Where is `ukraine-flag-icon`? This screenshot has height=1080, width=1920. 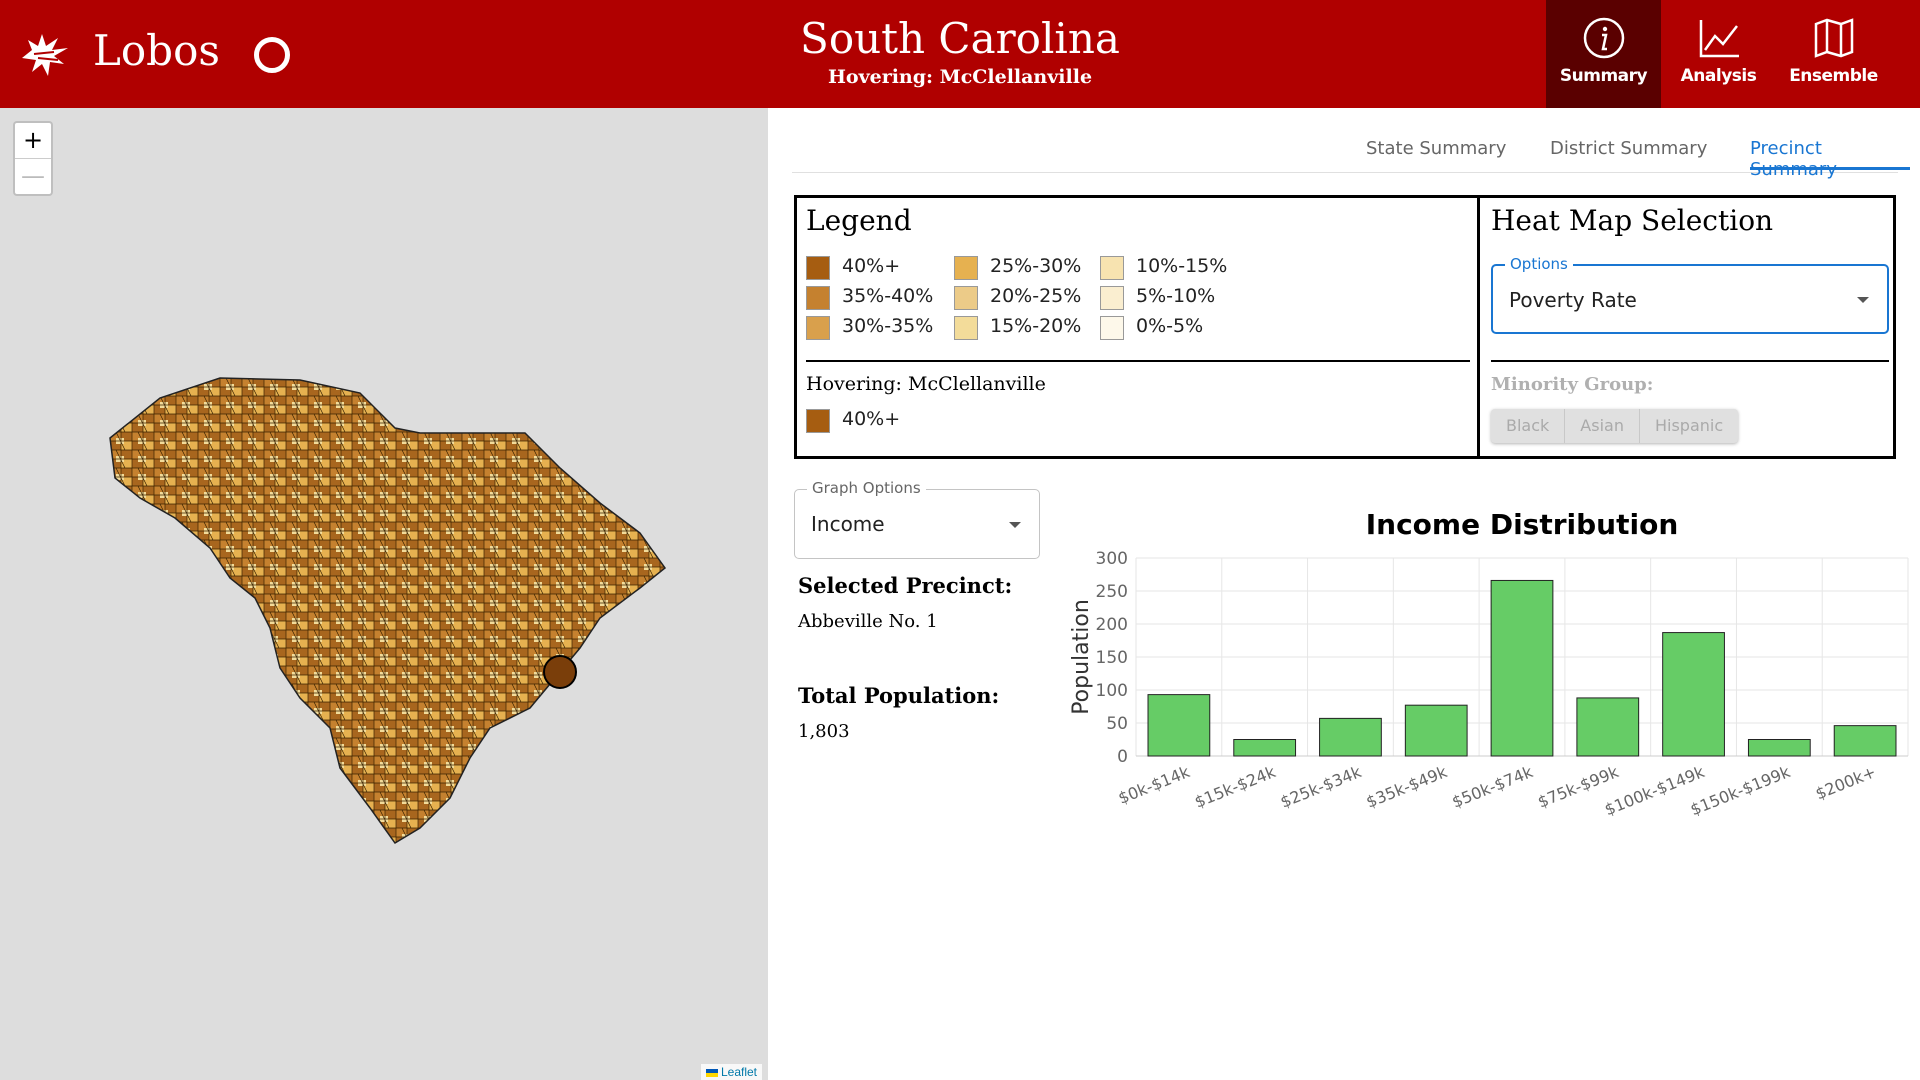 ukraine-flag-icon is located at coordinates (711, 1072).